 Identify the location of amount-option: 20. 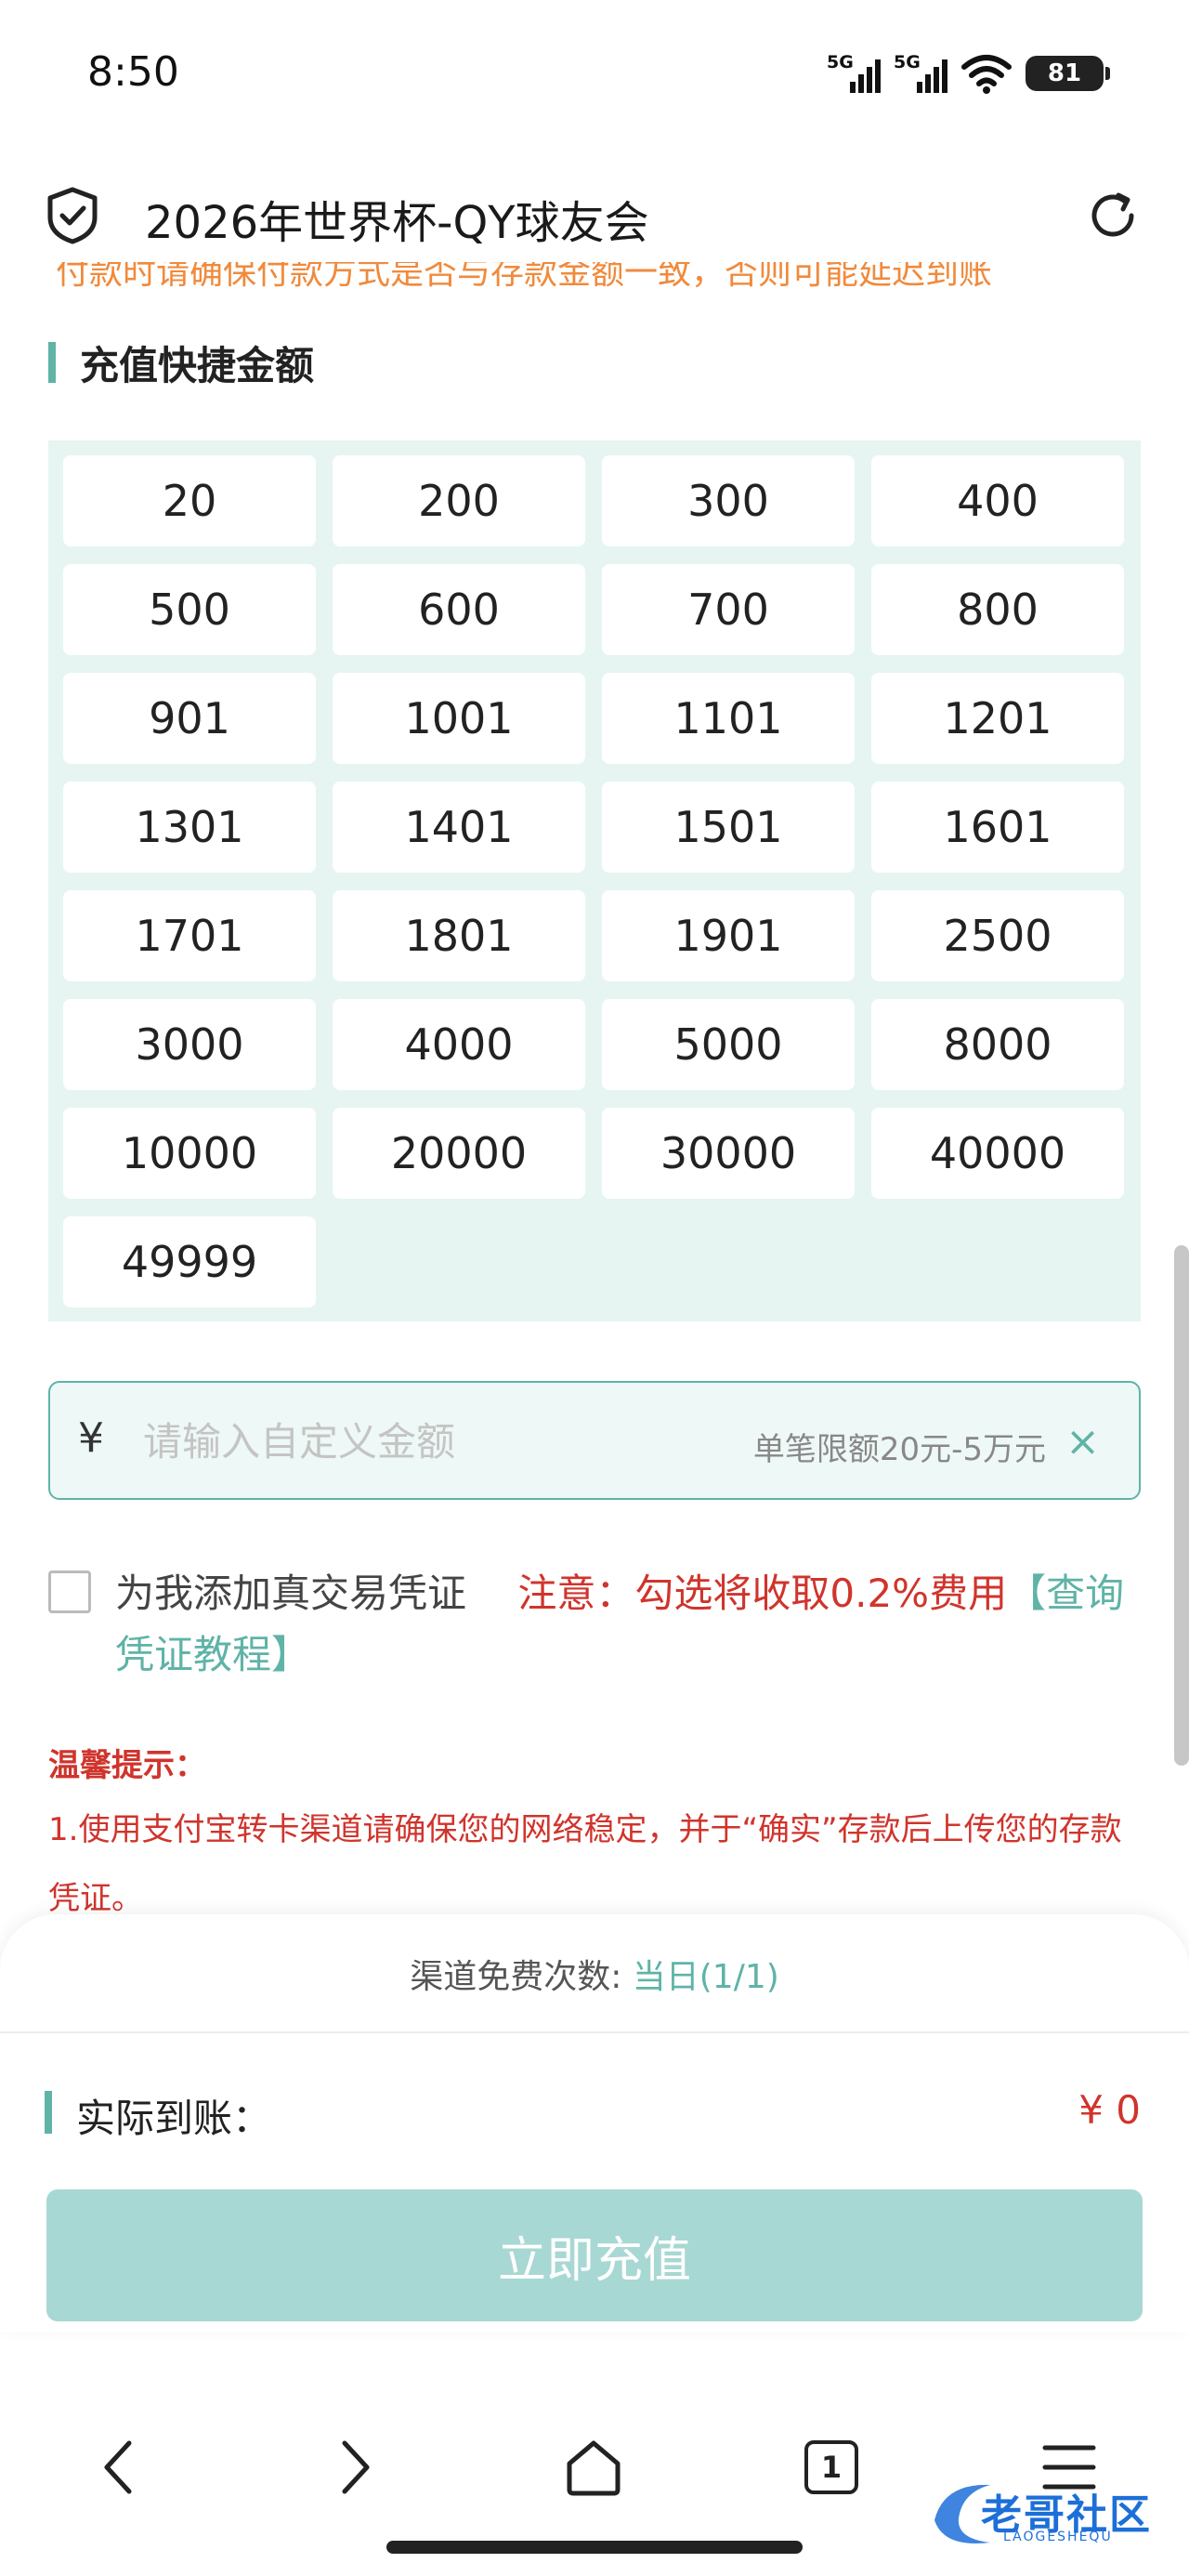
(189, 500).